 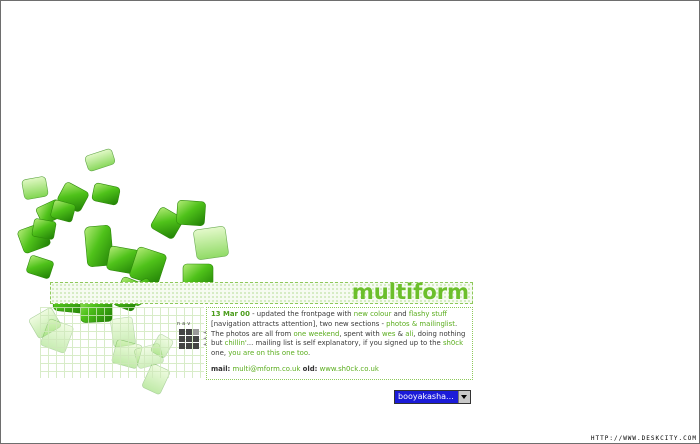 What do you see at coordinates (310, 369) in the screenshot?
I see `old-site-label: old:` at bounding box center [310, 369].